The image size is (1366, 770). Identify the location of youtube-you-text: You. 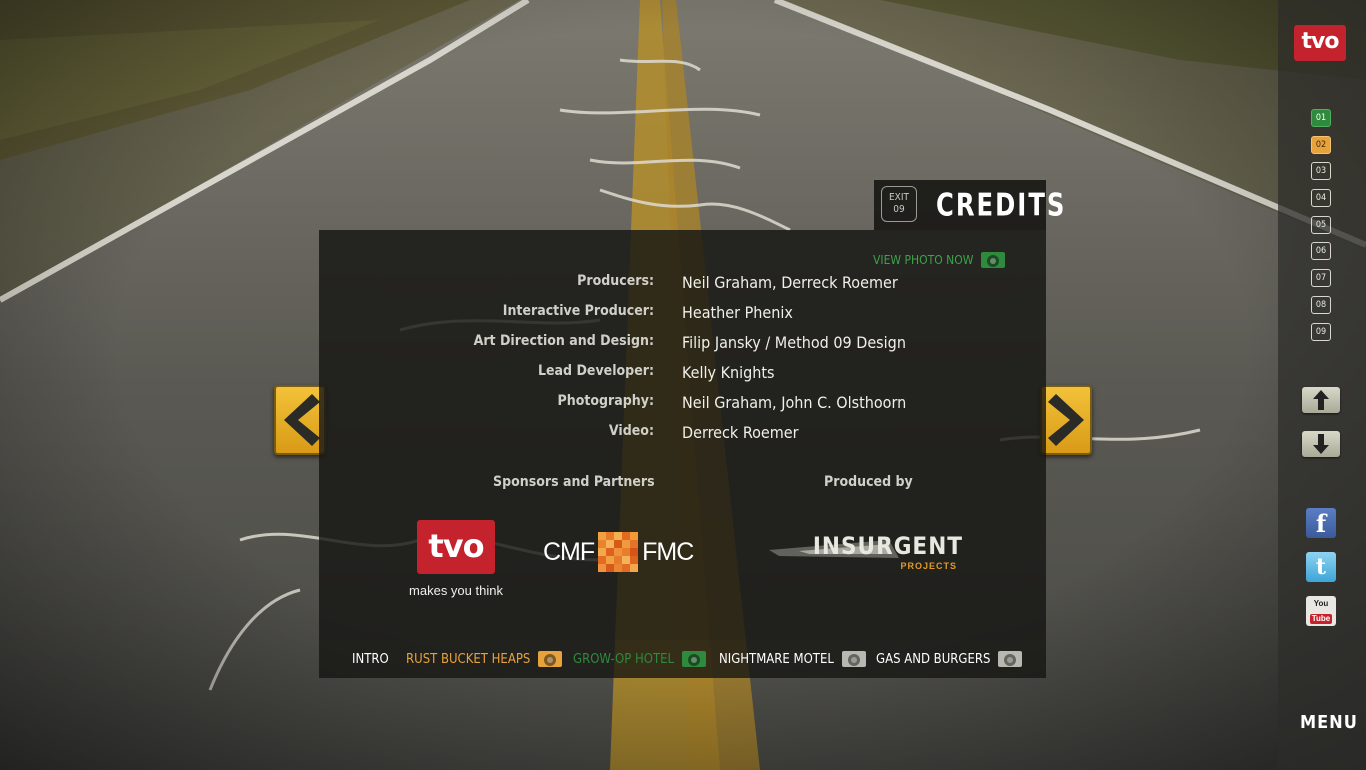
(1321, 603).